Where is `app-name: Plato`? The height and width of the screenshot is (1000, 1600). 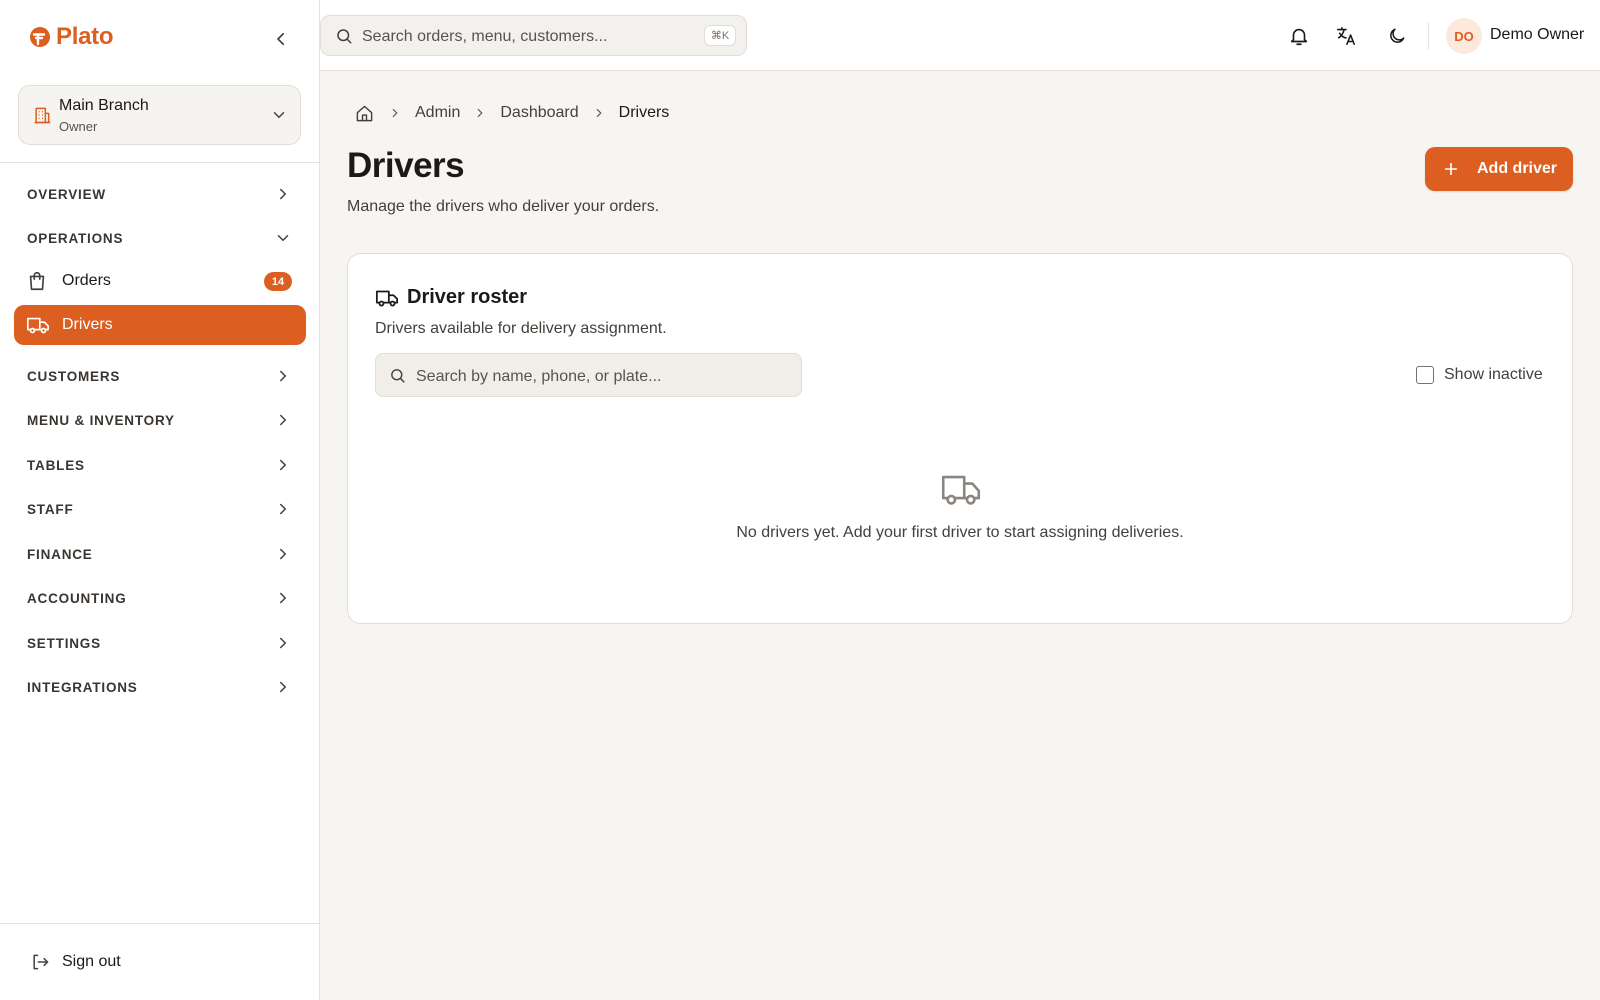
app-name: Plato is located at coordinates (85, 36).